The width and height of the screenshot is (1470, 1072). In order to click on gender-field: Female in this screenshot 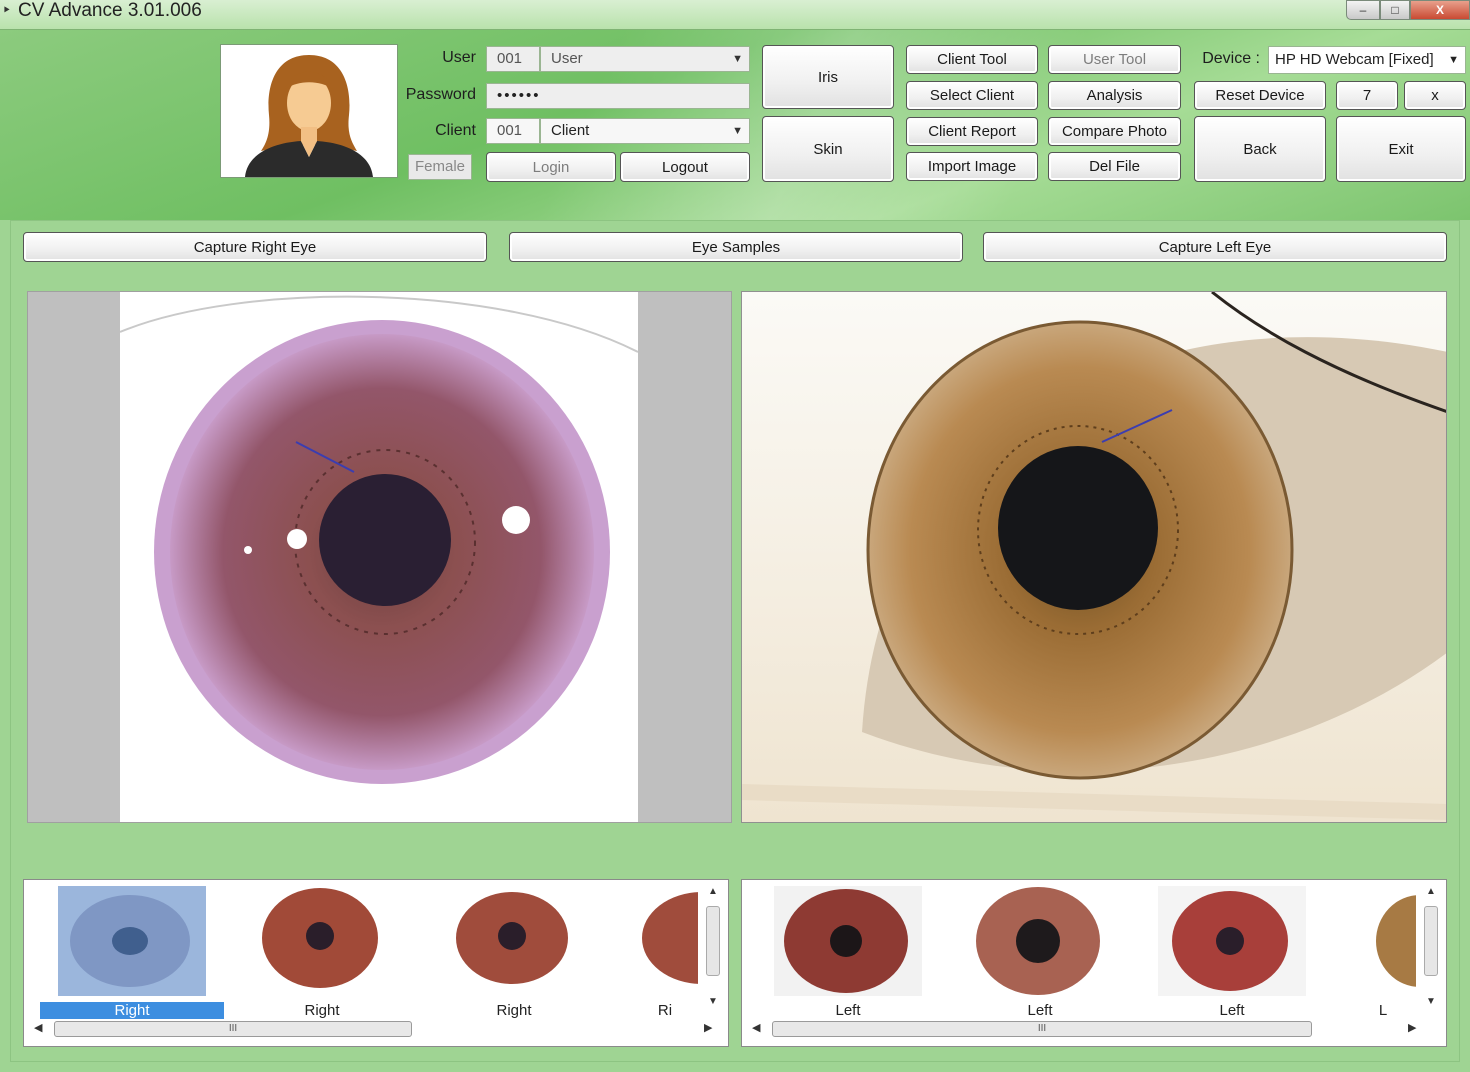, I will do `click(440, 167)`.